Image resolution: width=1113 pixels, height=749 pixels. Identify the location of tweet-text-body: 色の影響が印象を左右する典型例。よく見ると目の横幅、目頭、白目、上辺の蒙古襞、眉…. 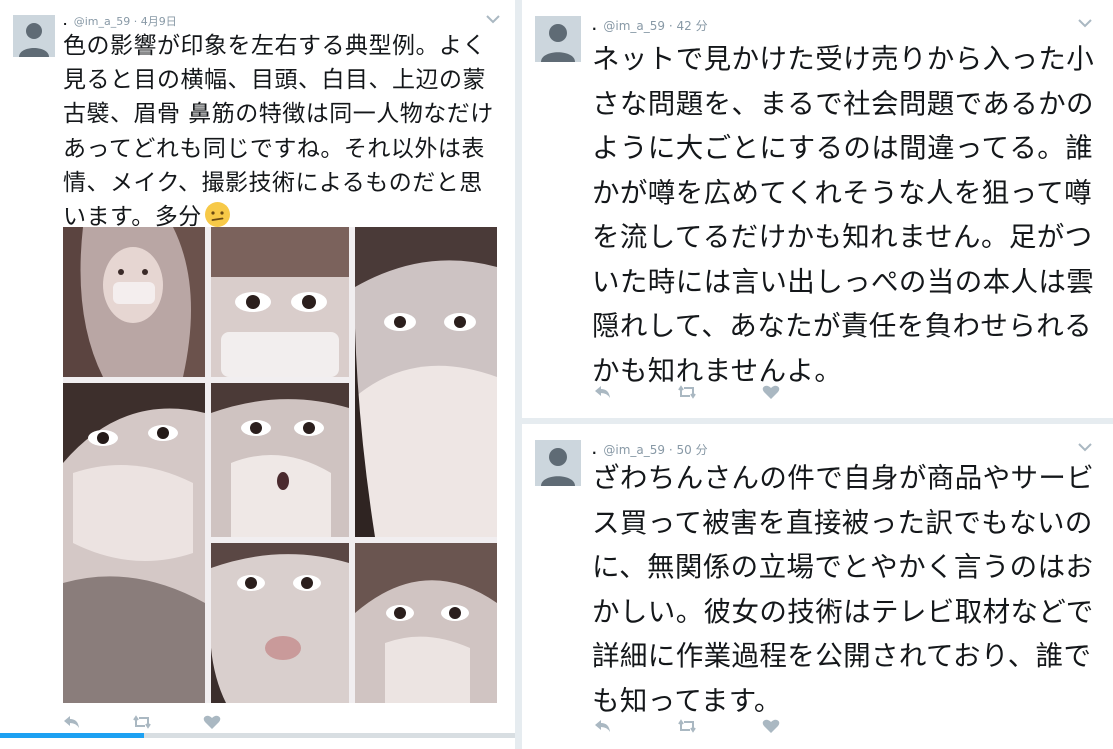
(278, 132).